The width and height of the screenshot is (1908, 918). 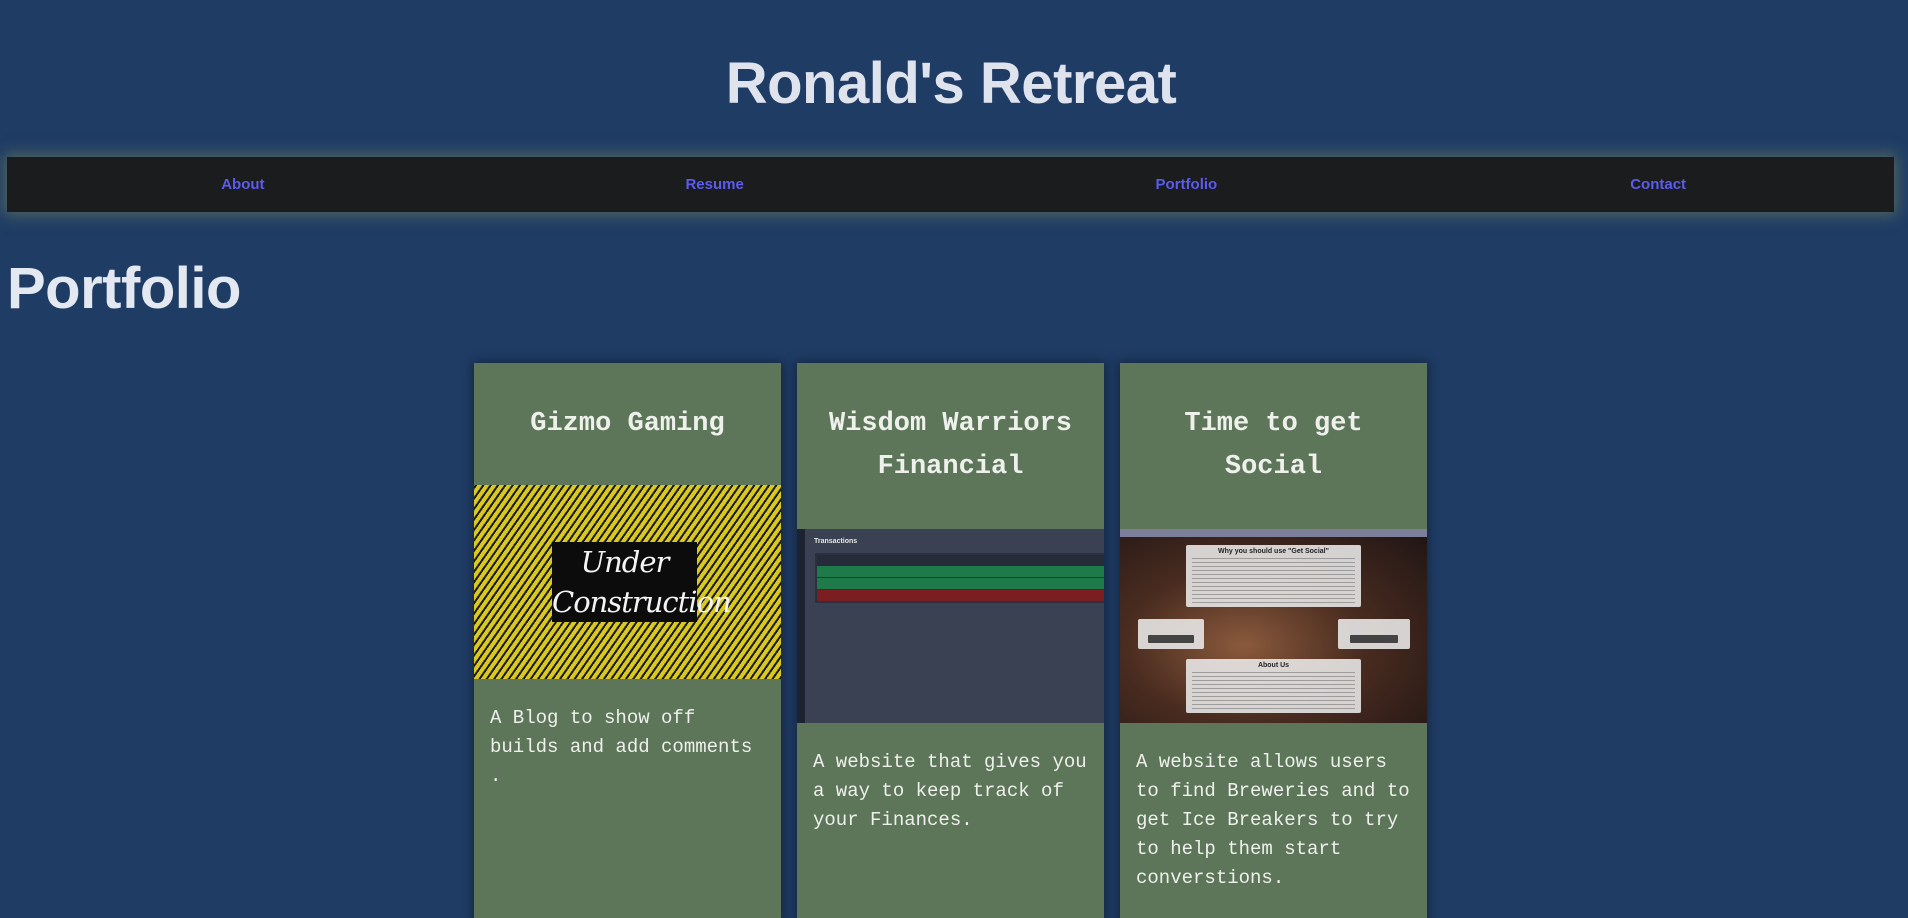 What do you see at coordinates (627, 424) in the screenshot?
I see `card-title: Gizmo Gaming` at bounding box center [627, 424].